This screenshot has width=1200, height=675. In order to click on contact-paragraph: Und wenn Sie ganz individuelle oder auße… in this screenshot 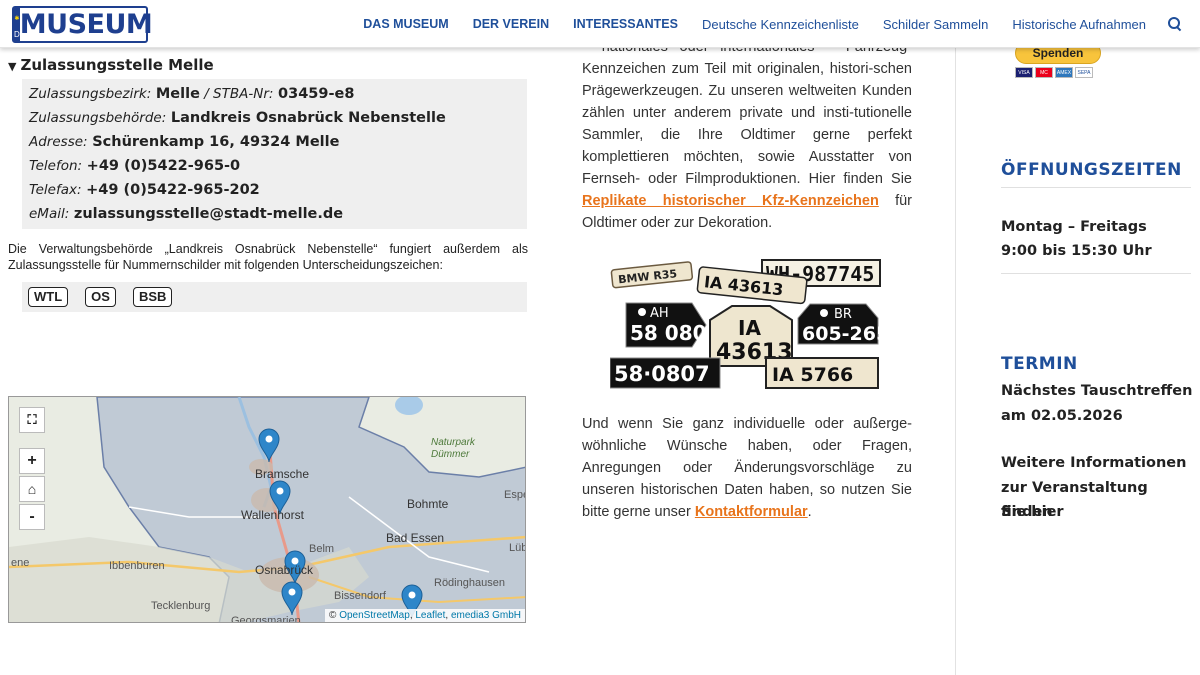, I will do `click(747, 468)`.